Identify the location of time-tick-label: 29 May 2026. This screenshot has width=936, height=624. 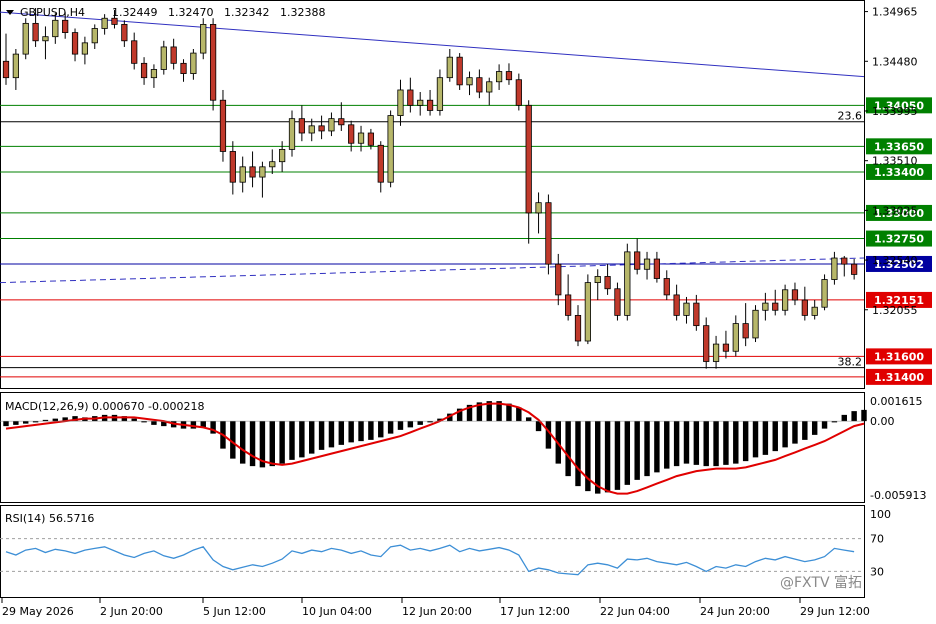
(38, 611).